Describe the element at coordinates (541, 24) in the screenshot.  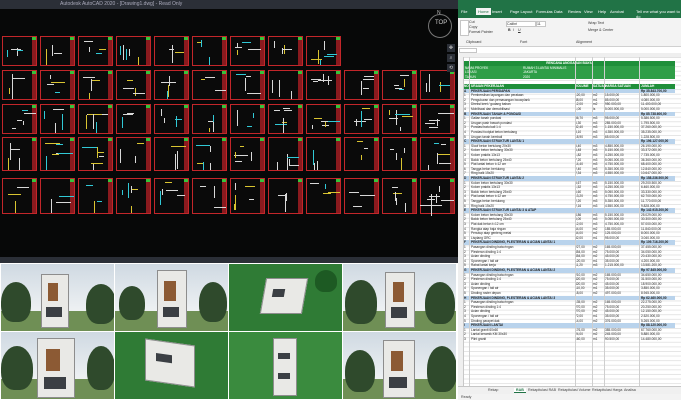
I see `font-size-select: 11` at that location.